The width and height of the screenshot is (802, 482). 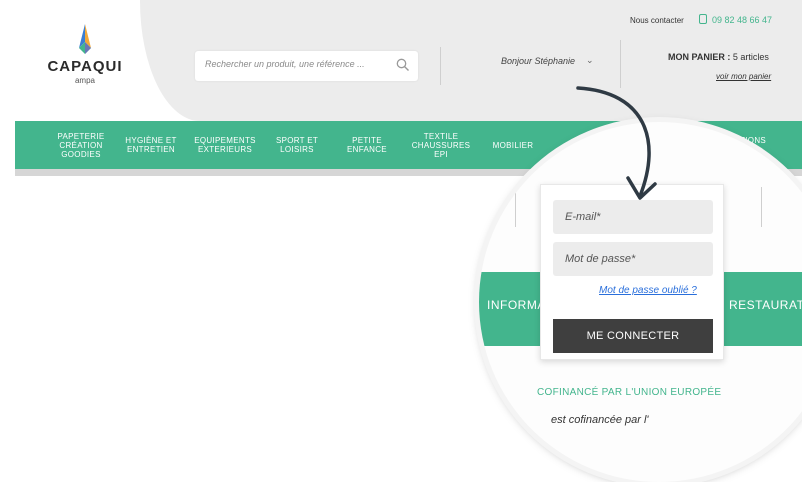 I want to click on pointer-arrow-icon, so click(x=616, y=143).